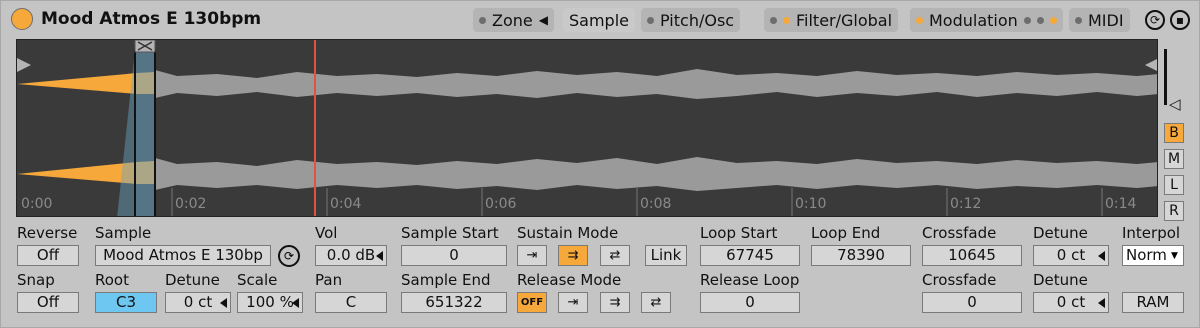  I want to click on filter-dot-icon, so click(773, 20).